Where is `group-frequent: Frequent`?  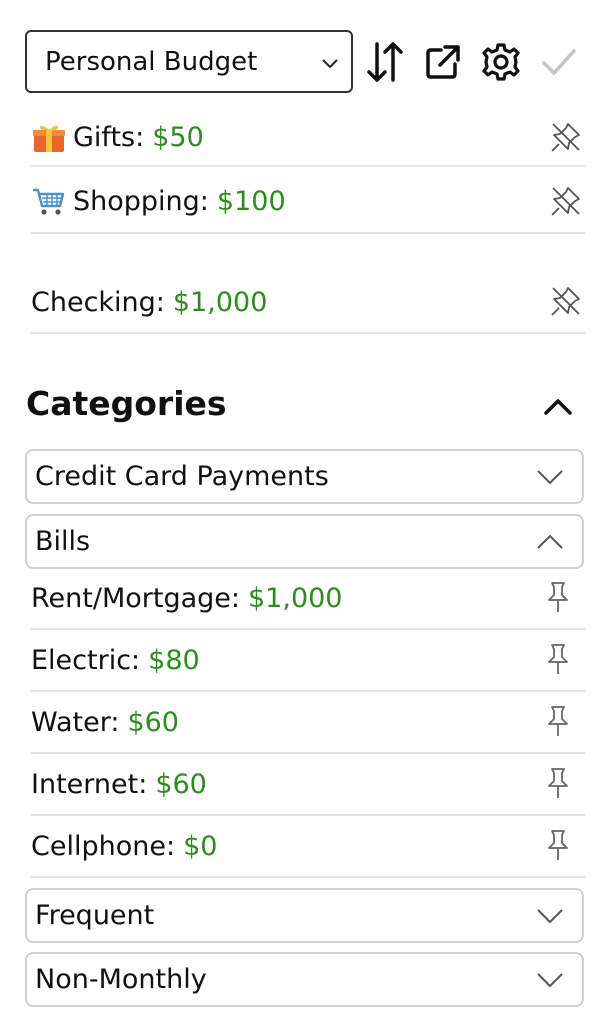 group-frequent: Frequent is located at coordinates (304, 915).